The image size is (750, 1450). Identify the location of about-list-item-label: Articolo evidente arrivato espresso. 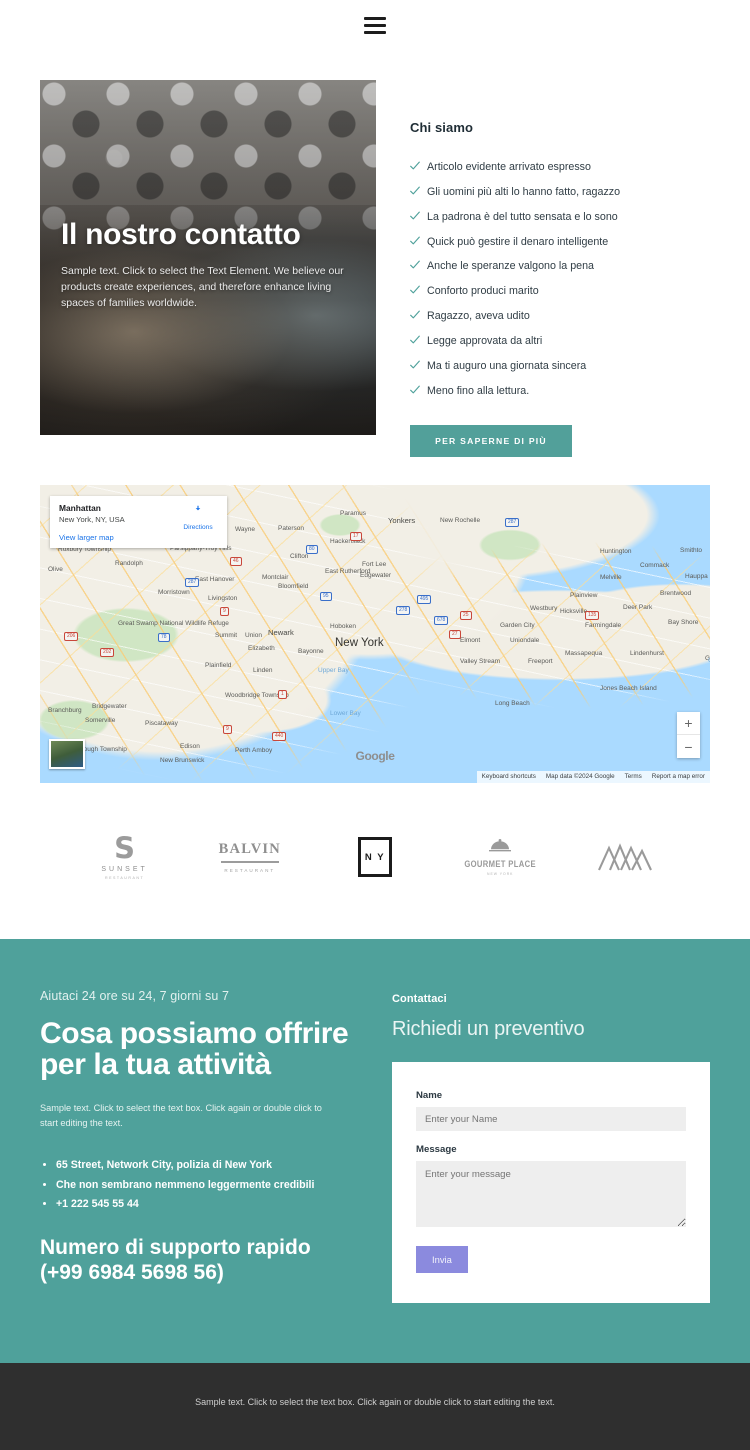
(509, 167).